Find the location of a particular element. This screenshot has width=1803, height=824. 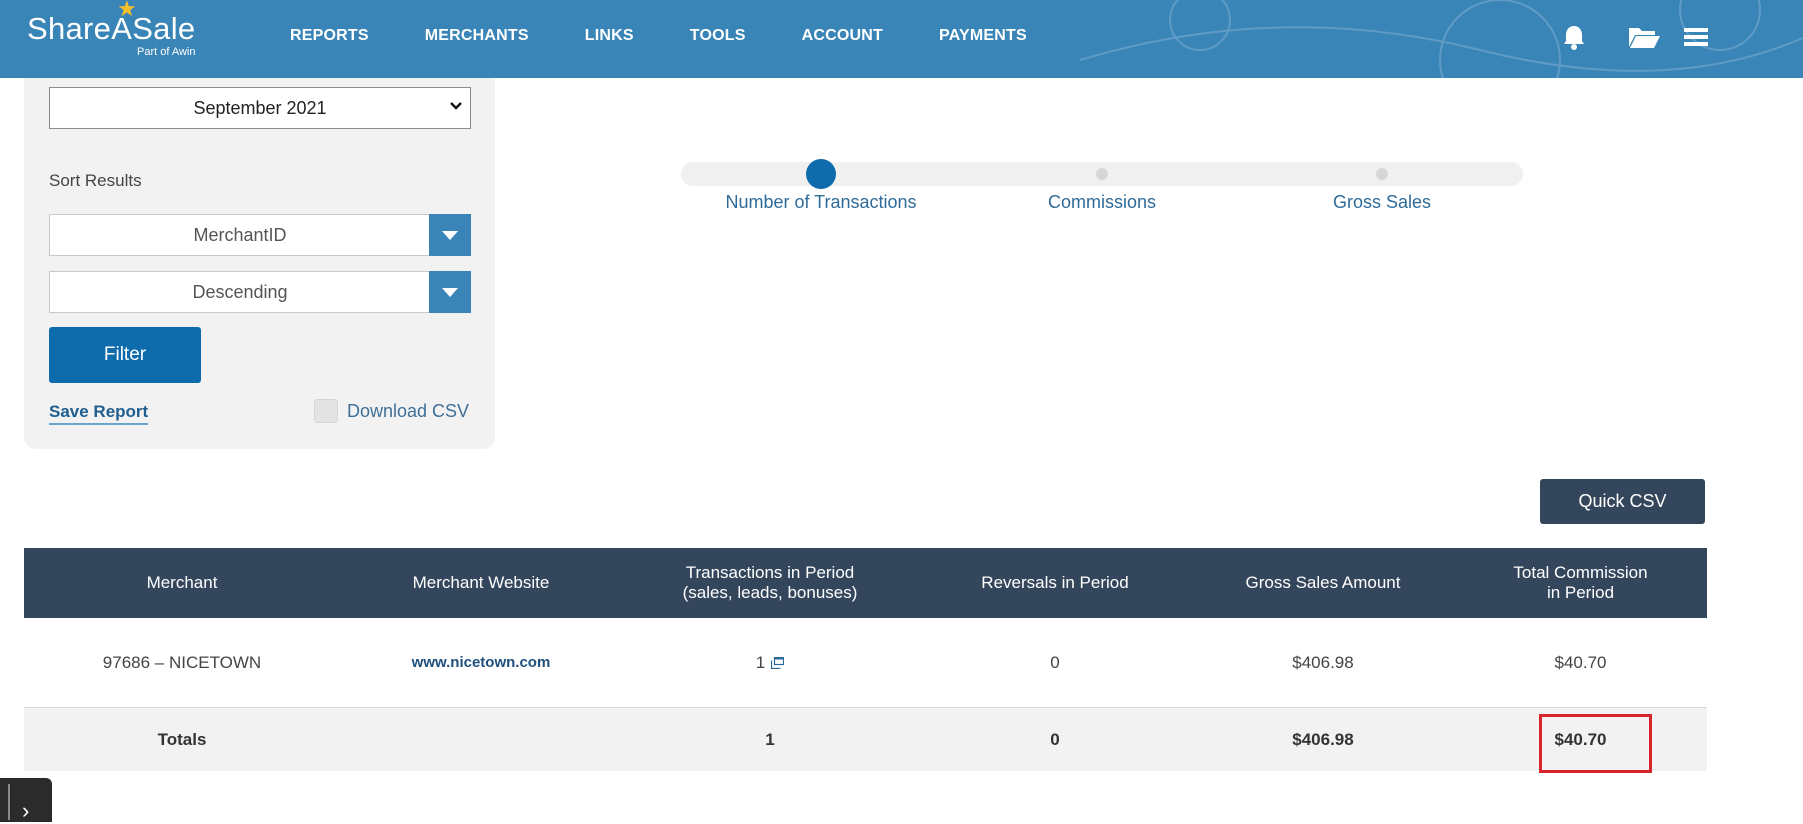

sharesale-logo: ★ ShareASale Part of Awin is located at coordinates (111, 29).